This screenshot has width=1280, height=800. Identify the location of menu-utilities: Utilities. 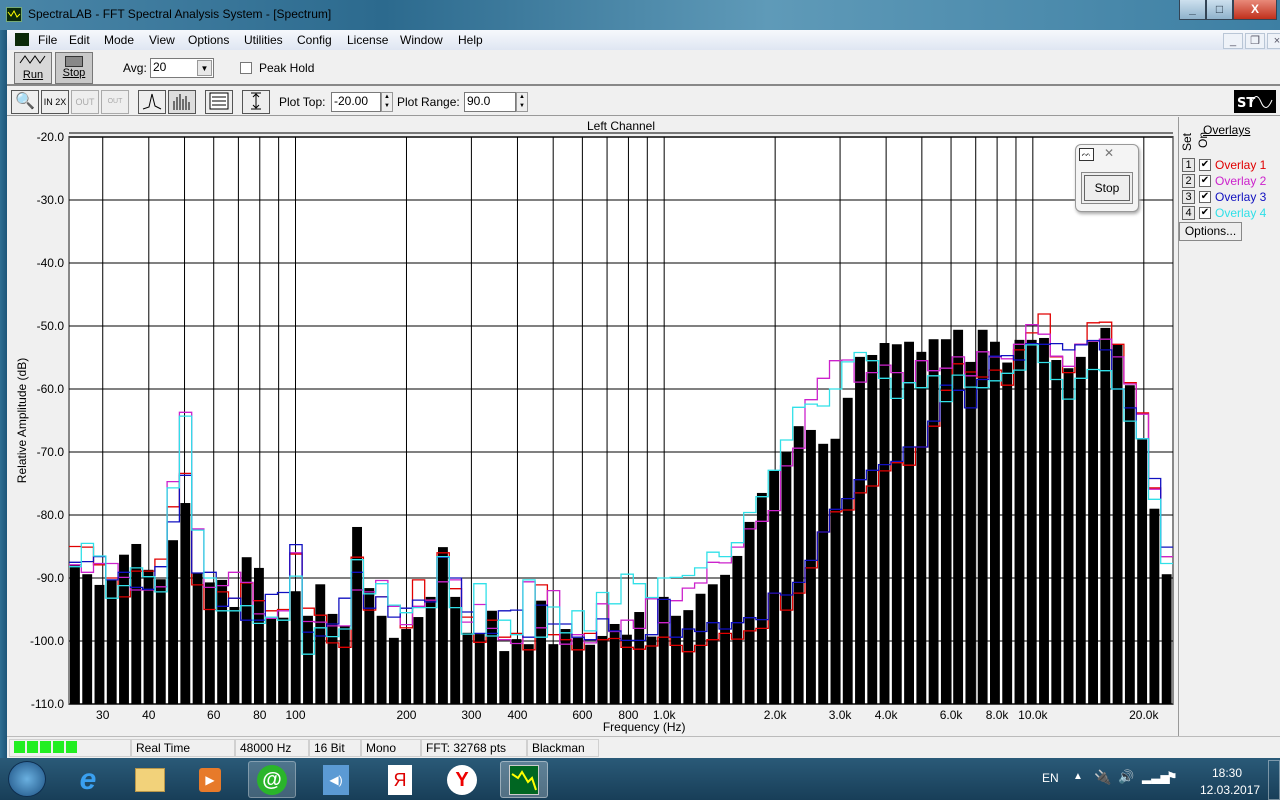
(263, 40).